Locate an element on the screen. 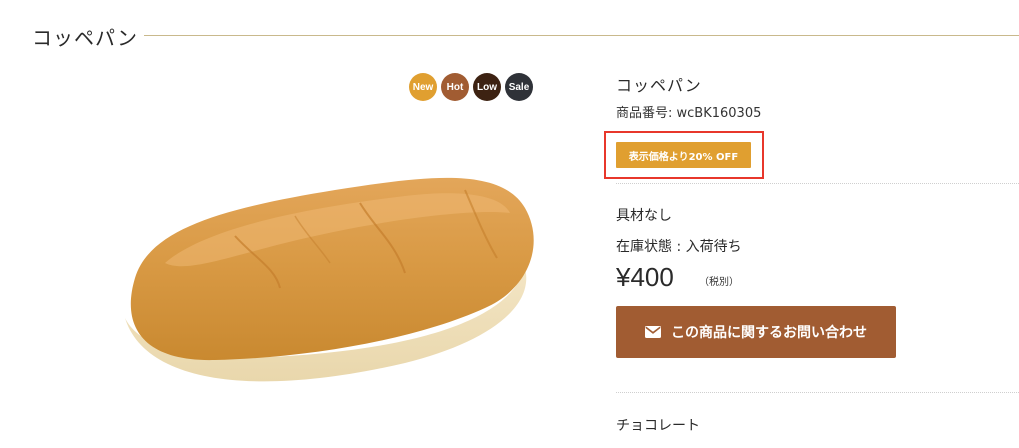 The height and width of the screenshot is (448, 1019). discount-tag: 表示価格より20% OFF is located at coordinates (683, 155).